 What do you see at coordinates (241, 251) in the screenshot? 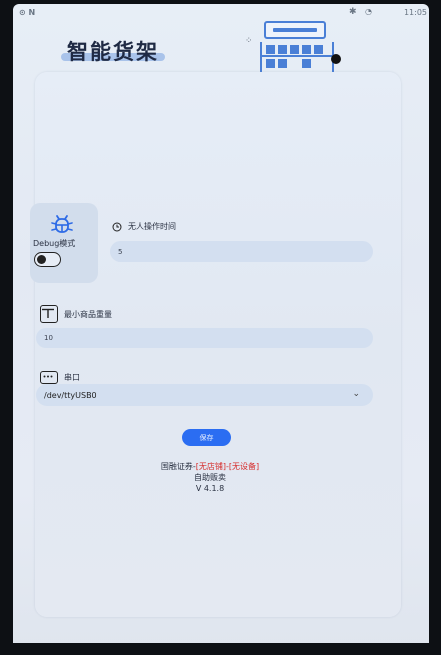
I see `idle-time-input: 5` at bounding box center [241, 251].